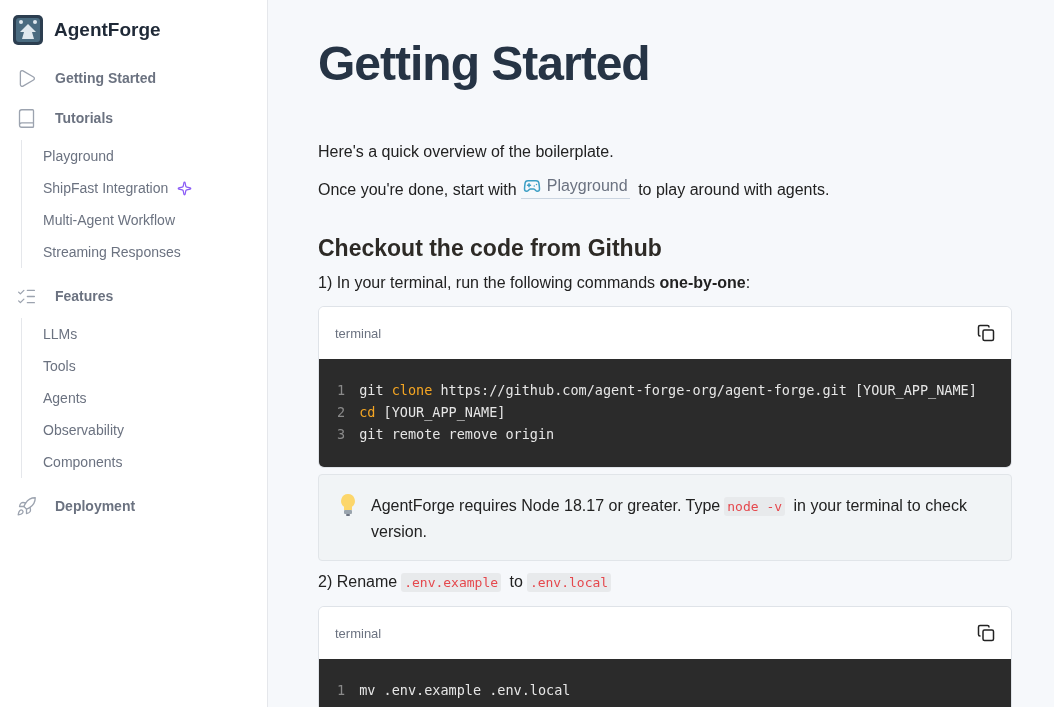 This screenshot has height=707, width=1054. Describe the element at coordinates (149, 430) in the screenshot. I see `nav-item: Observability` at that location.